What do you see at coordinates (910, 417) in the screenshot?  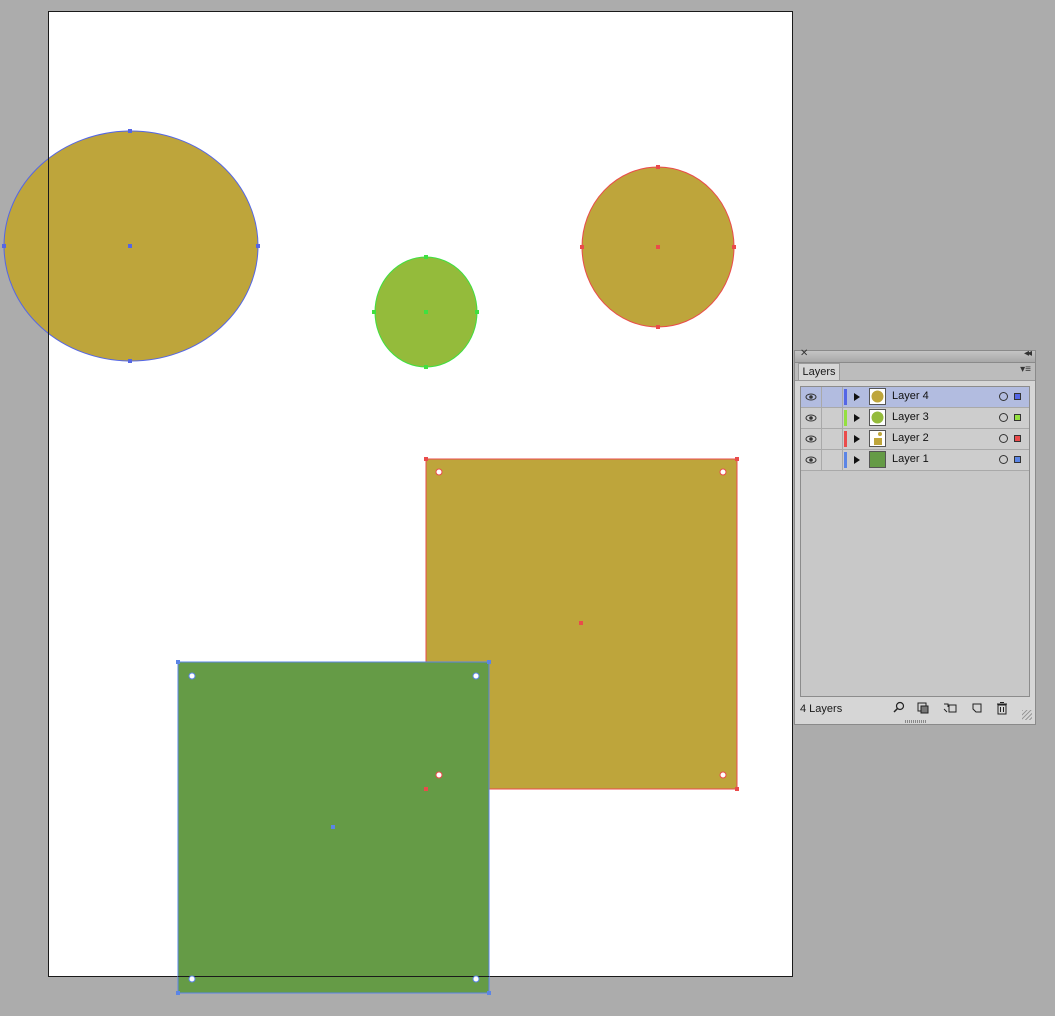 I see `layer-name: Layer 3` at bounding box center [910, 417].